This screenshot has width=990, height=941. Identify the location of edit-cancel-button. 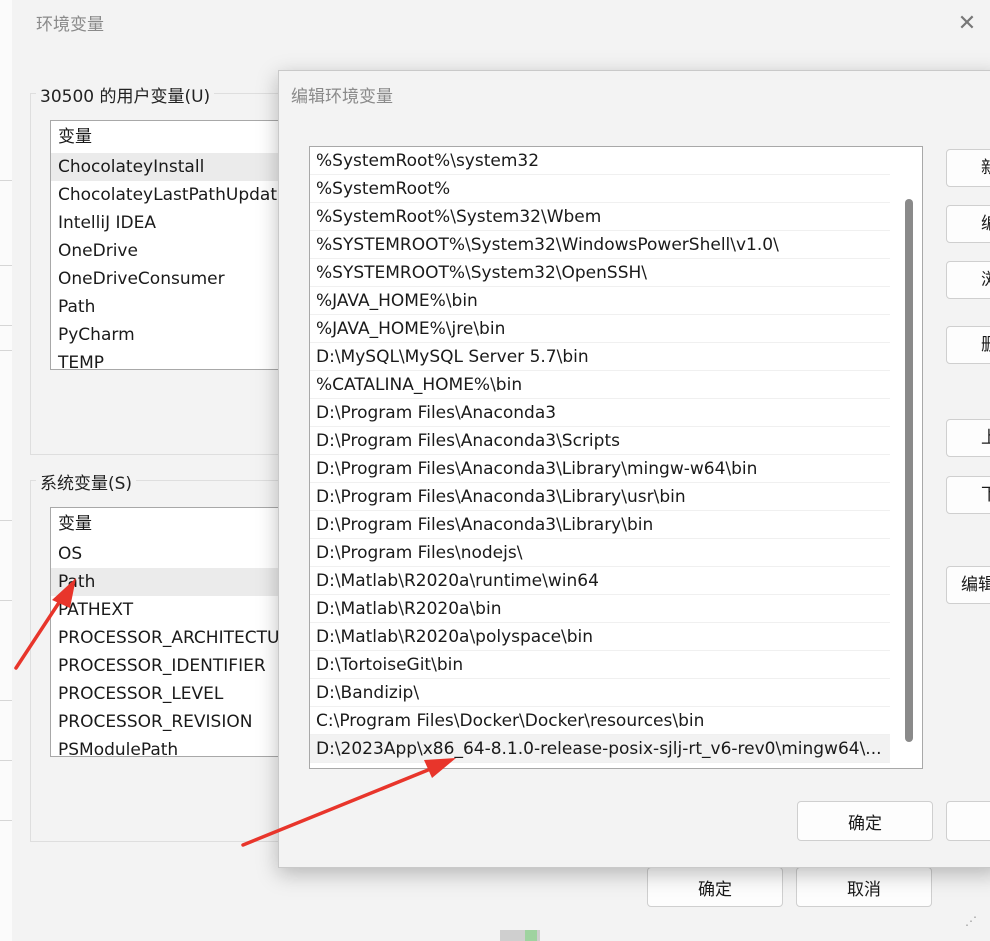
(968, 821).